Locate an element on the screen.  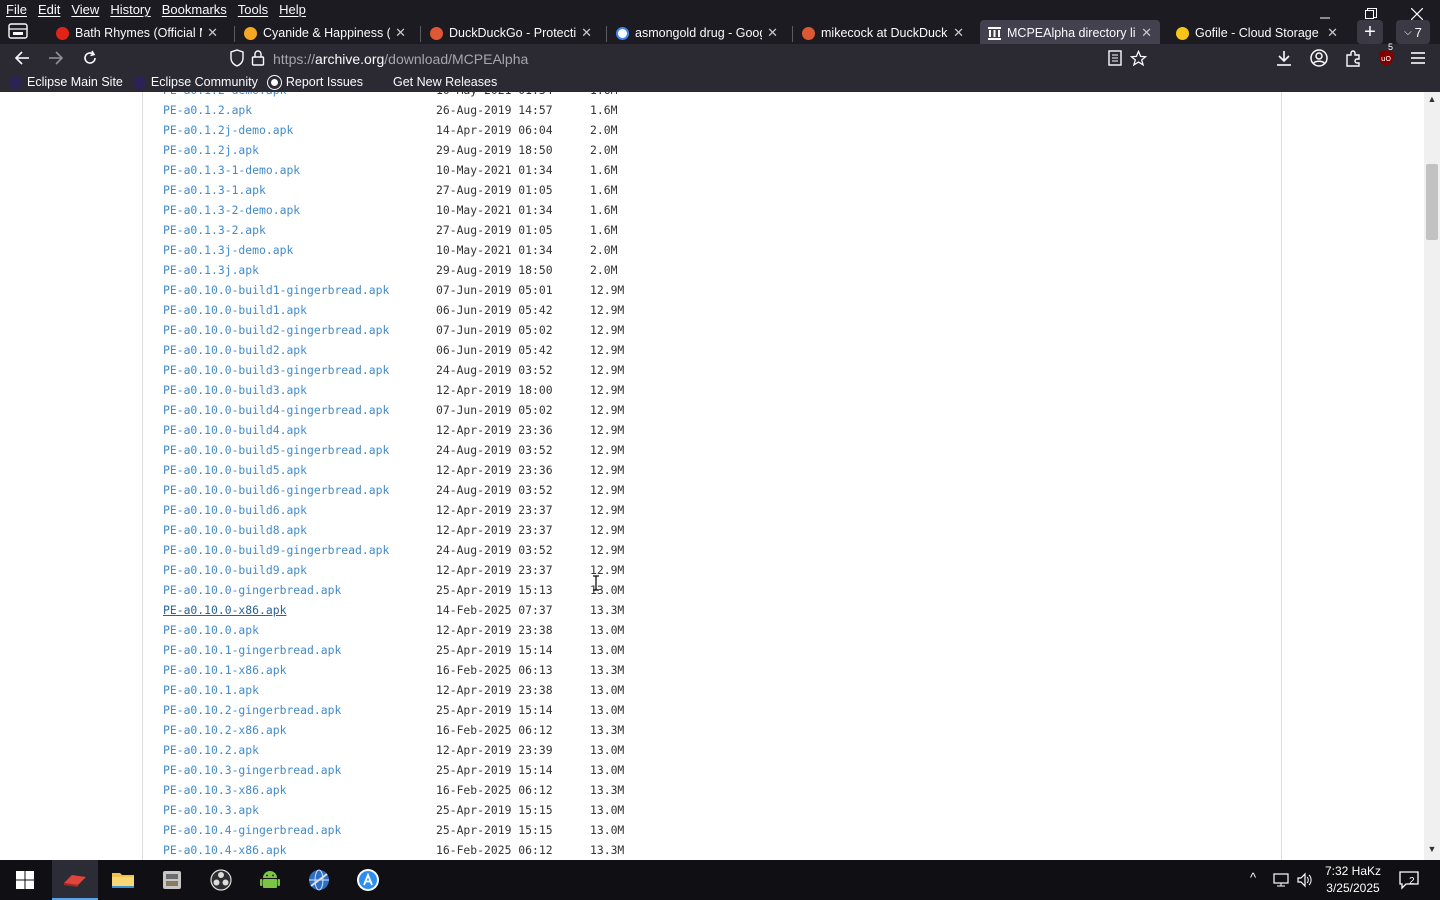
taskbar-app-store is located at coordinates (368, 880).